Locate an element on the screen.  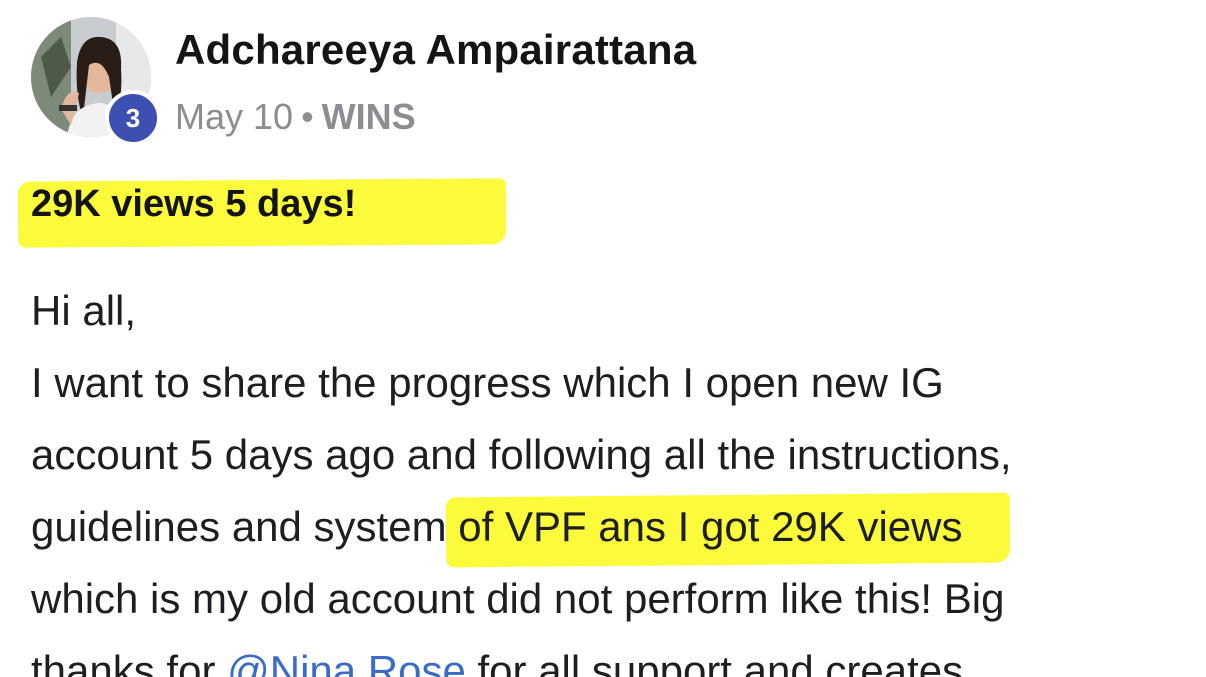
body-highlight: of VPF ans I got 29K views is located at coordinates (710, 527).